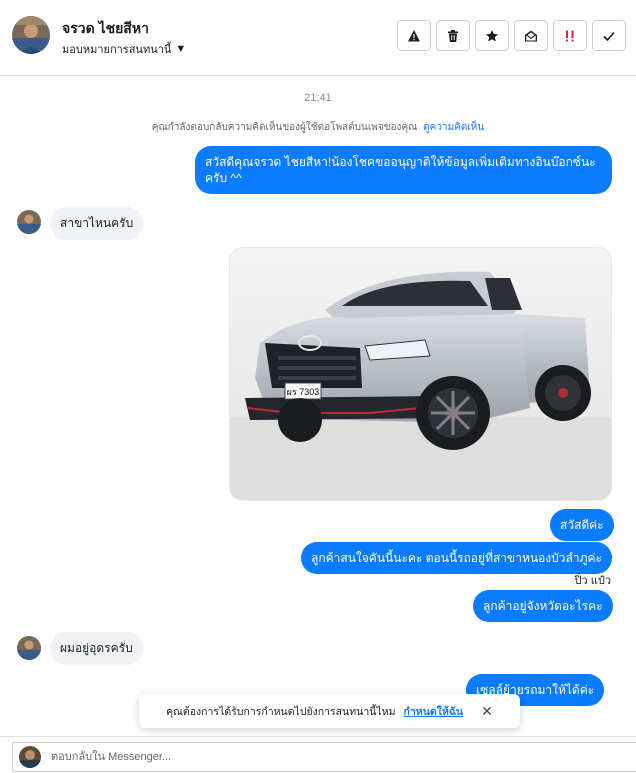  Describe the element at coordinates (582, 525) in the screenshot. I see `outgoing-message: สวัสดีค่ะ` at that location.